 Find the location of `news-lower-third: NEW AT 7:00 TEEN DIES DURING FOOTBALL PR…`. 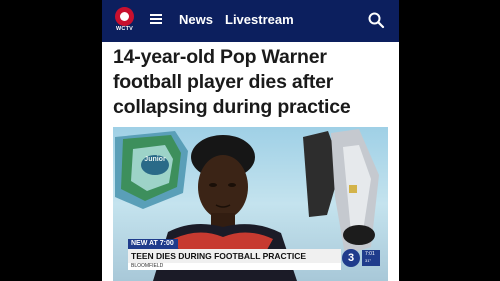

news-lower-third: NEW AT 7:00 TEEN DIES DURING FOOTBALL PR… is located at coordinates (250, 260).